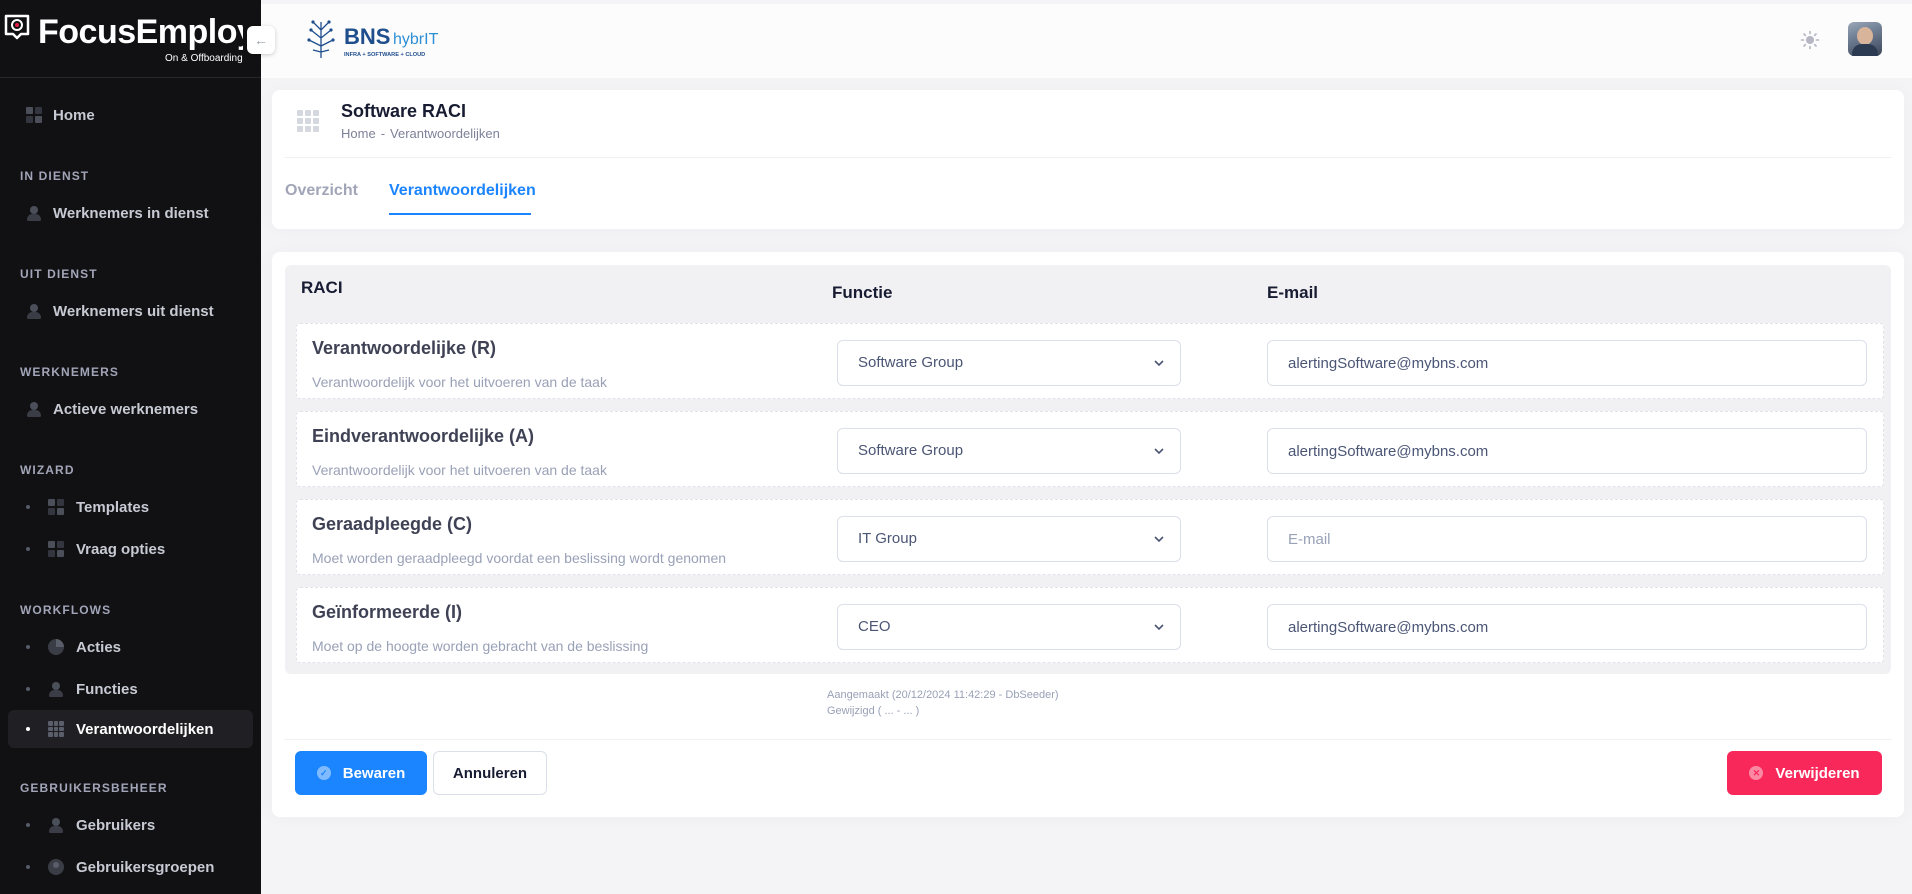  Describe the element at coordinates (321, 191) in the screenshot. I see `tab-overzicht: Overzicht` at that location.